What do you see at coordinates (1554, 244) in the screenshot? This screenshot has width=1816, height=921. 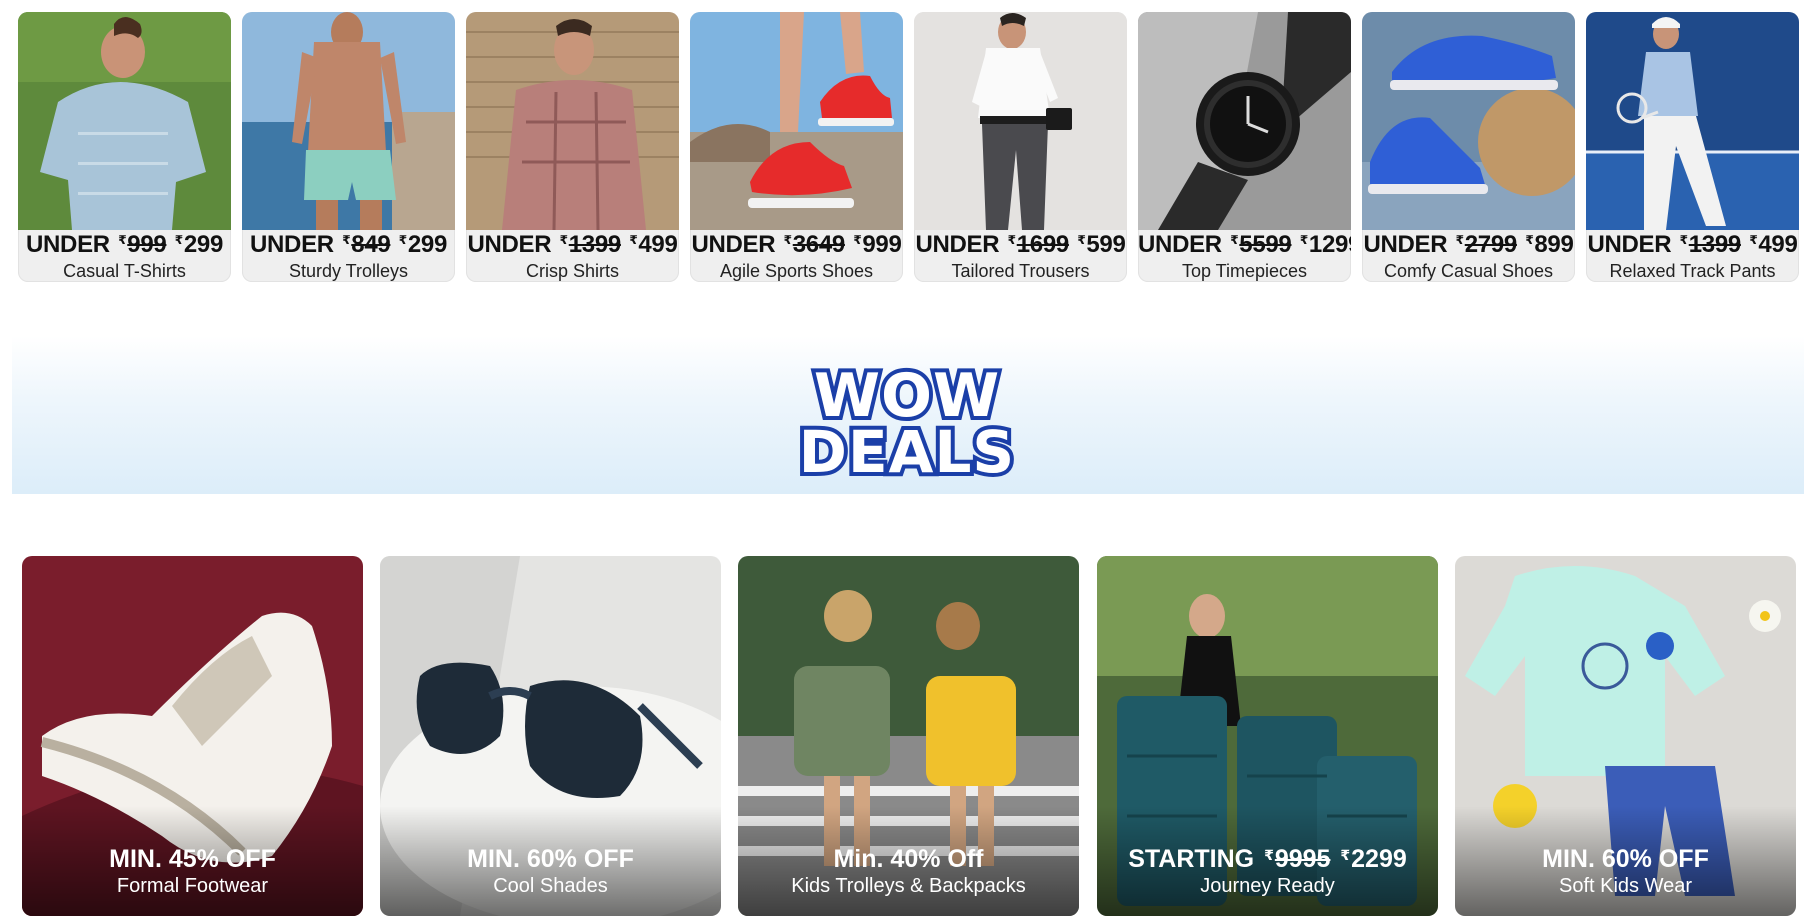 I see `new-price: 899` at bounding box center [1554, 244].